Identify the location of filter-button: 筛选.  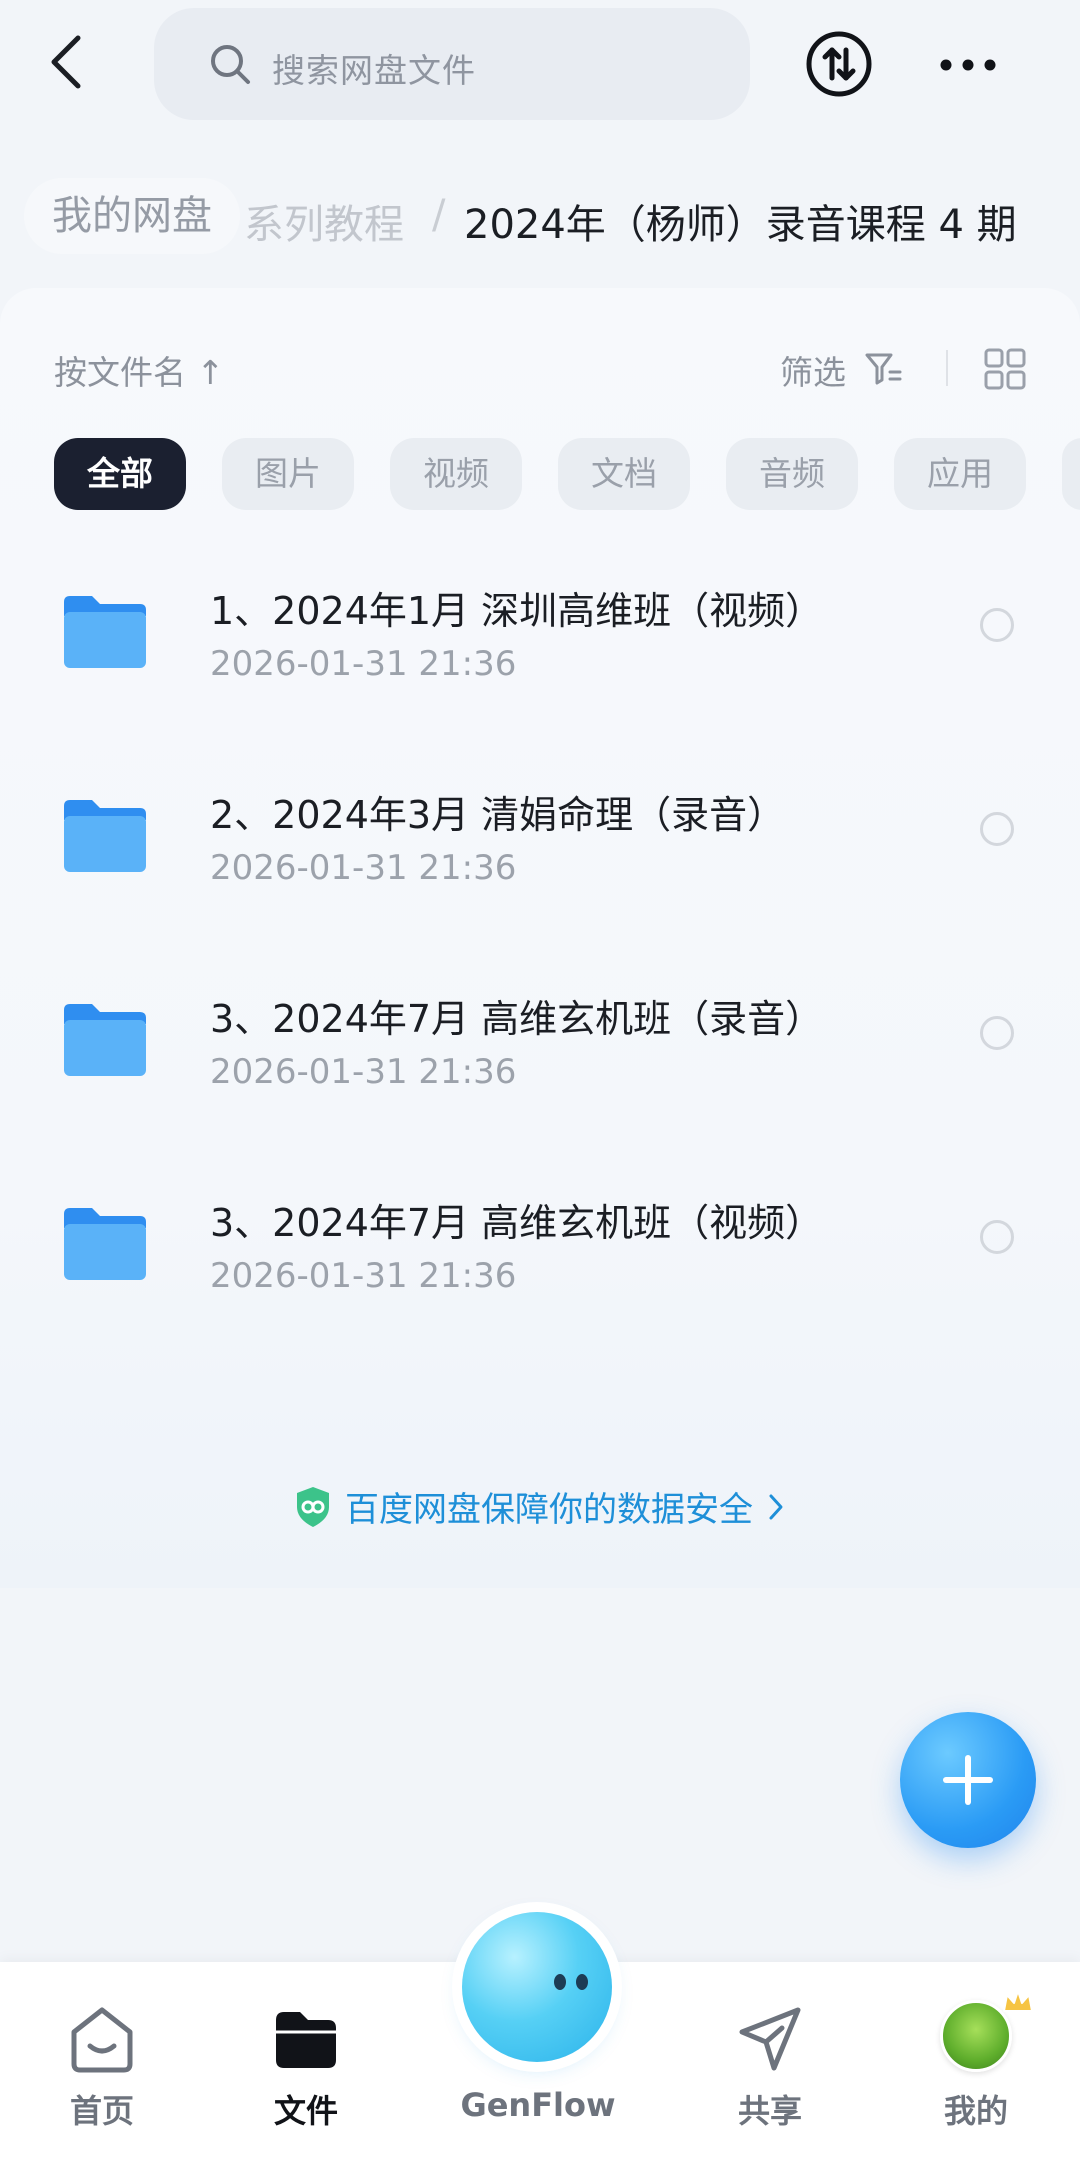
(813, 370).